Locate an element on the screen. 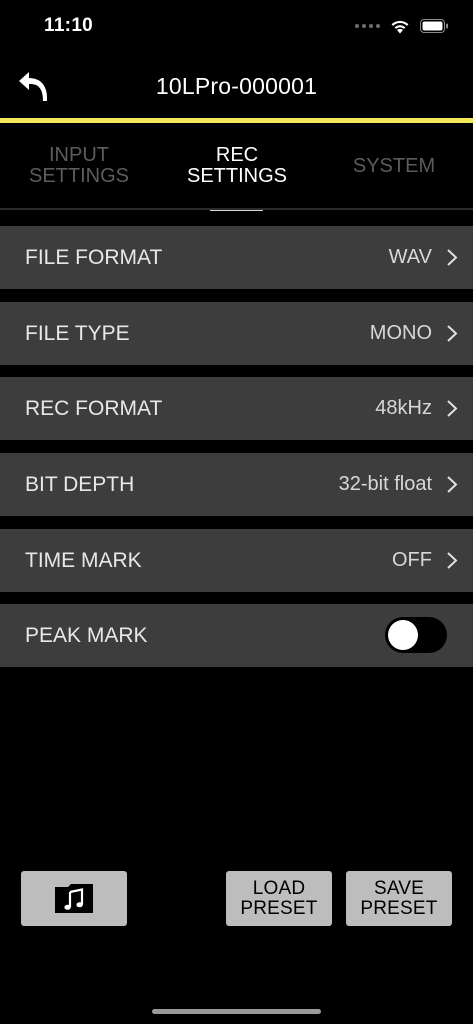 This screenshot has width=473, height=1024. time-mark-row: TIME MARK OFF is located at coordinates (236, 560).